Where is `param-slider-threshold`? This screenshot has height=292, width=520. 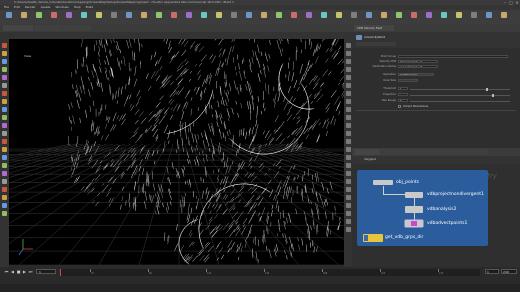 param-slider-threshold is located at coordinates (460, 89).